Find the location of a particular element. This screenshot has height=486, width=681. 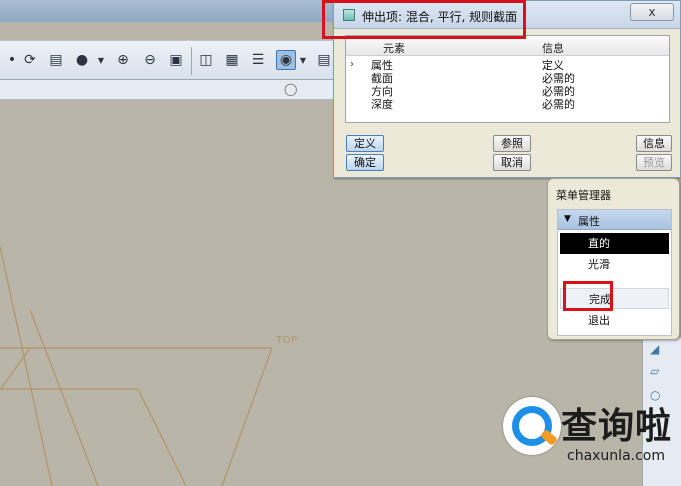

menu-manager-title: 菜单管理器 is located at coordinates (583, 195).